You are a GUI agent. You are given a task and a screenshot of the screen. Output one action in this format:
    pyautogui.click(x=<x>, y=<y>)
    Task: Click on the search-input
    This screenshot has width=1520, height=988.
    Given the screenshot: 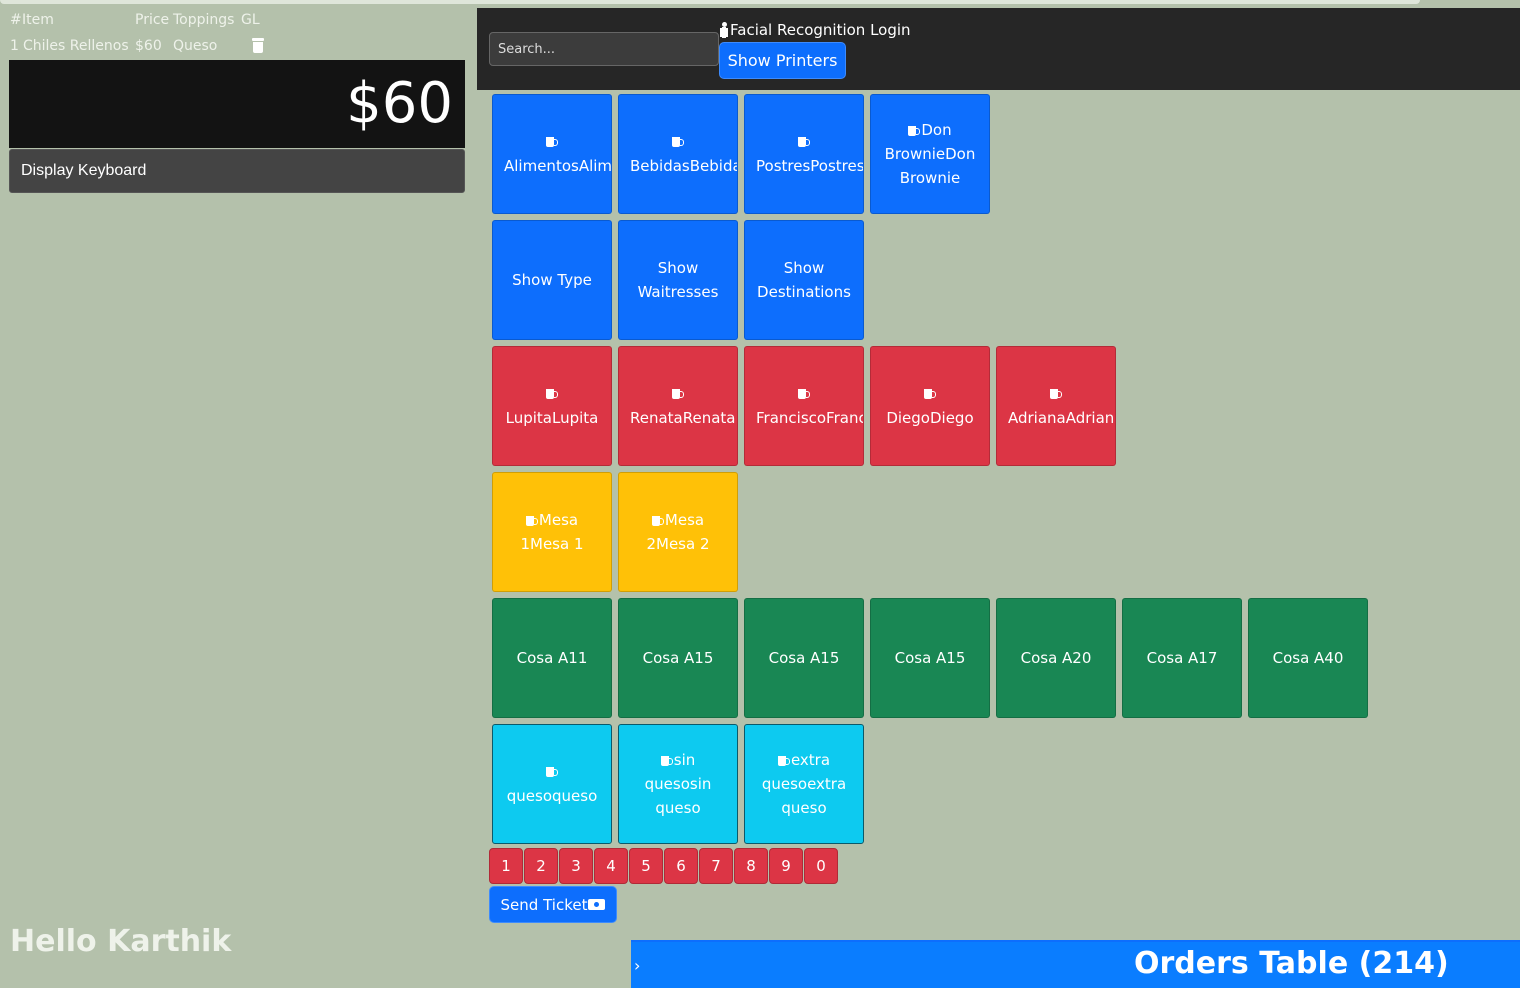 What is the action you would take?
    pyautogui.click(x=604, y=49)
    